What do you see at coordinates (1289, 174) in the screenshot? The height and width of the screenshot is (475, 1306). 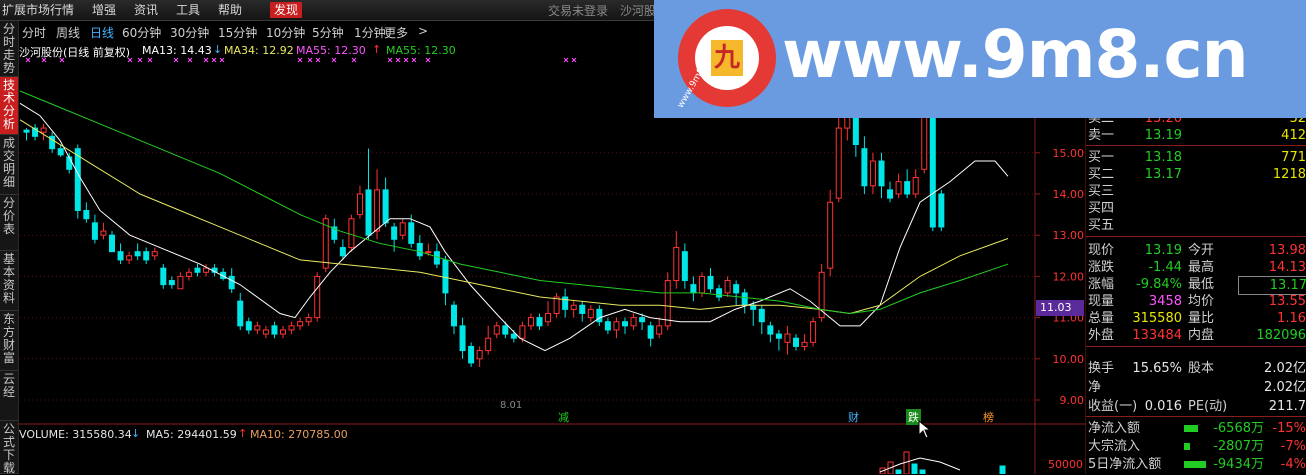 I see `buy2-volume: 1218` at bounding box center [1289, 174].